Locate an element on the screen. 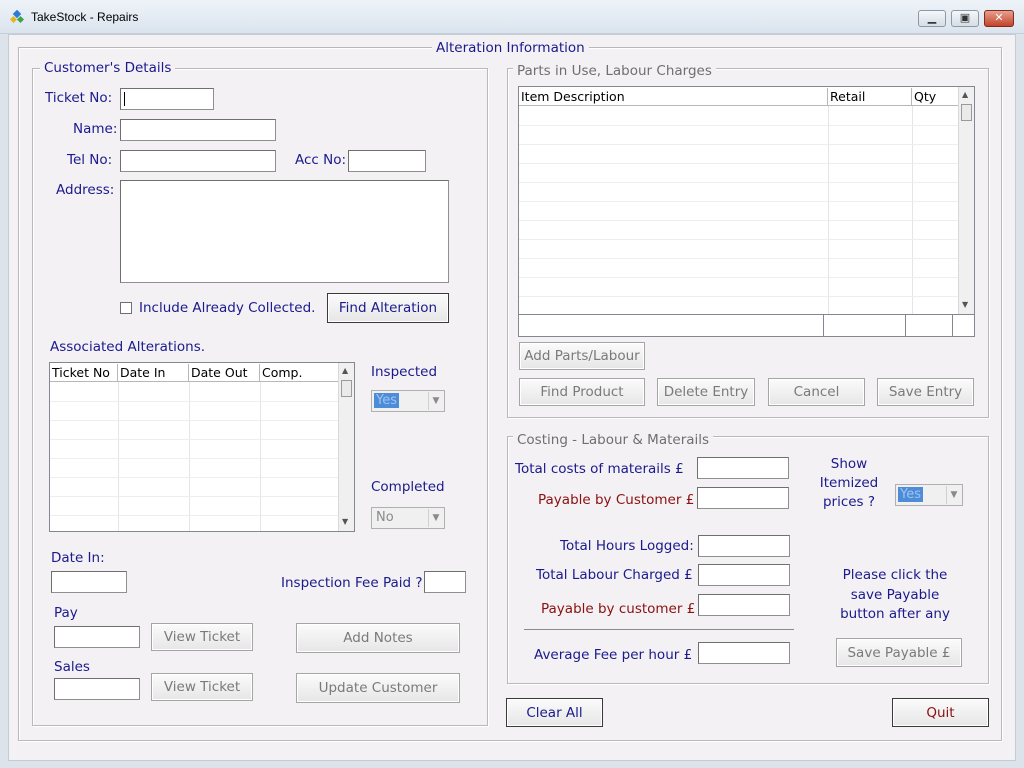 The height and width of the screenshot is (768, 1024). window-title: TakeStock - Repairs is located at coordinates (85, 17).